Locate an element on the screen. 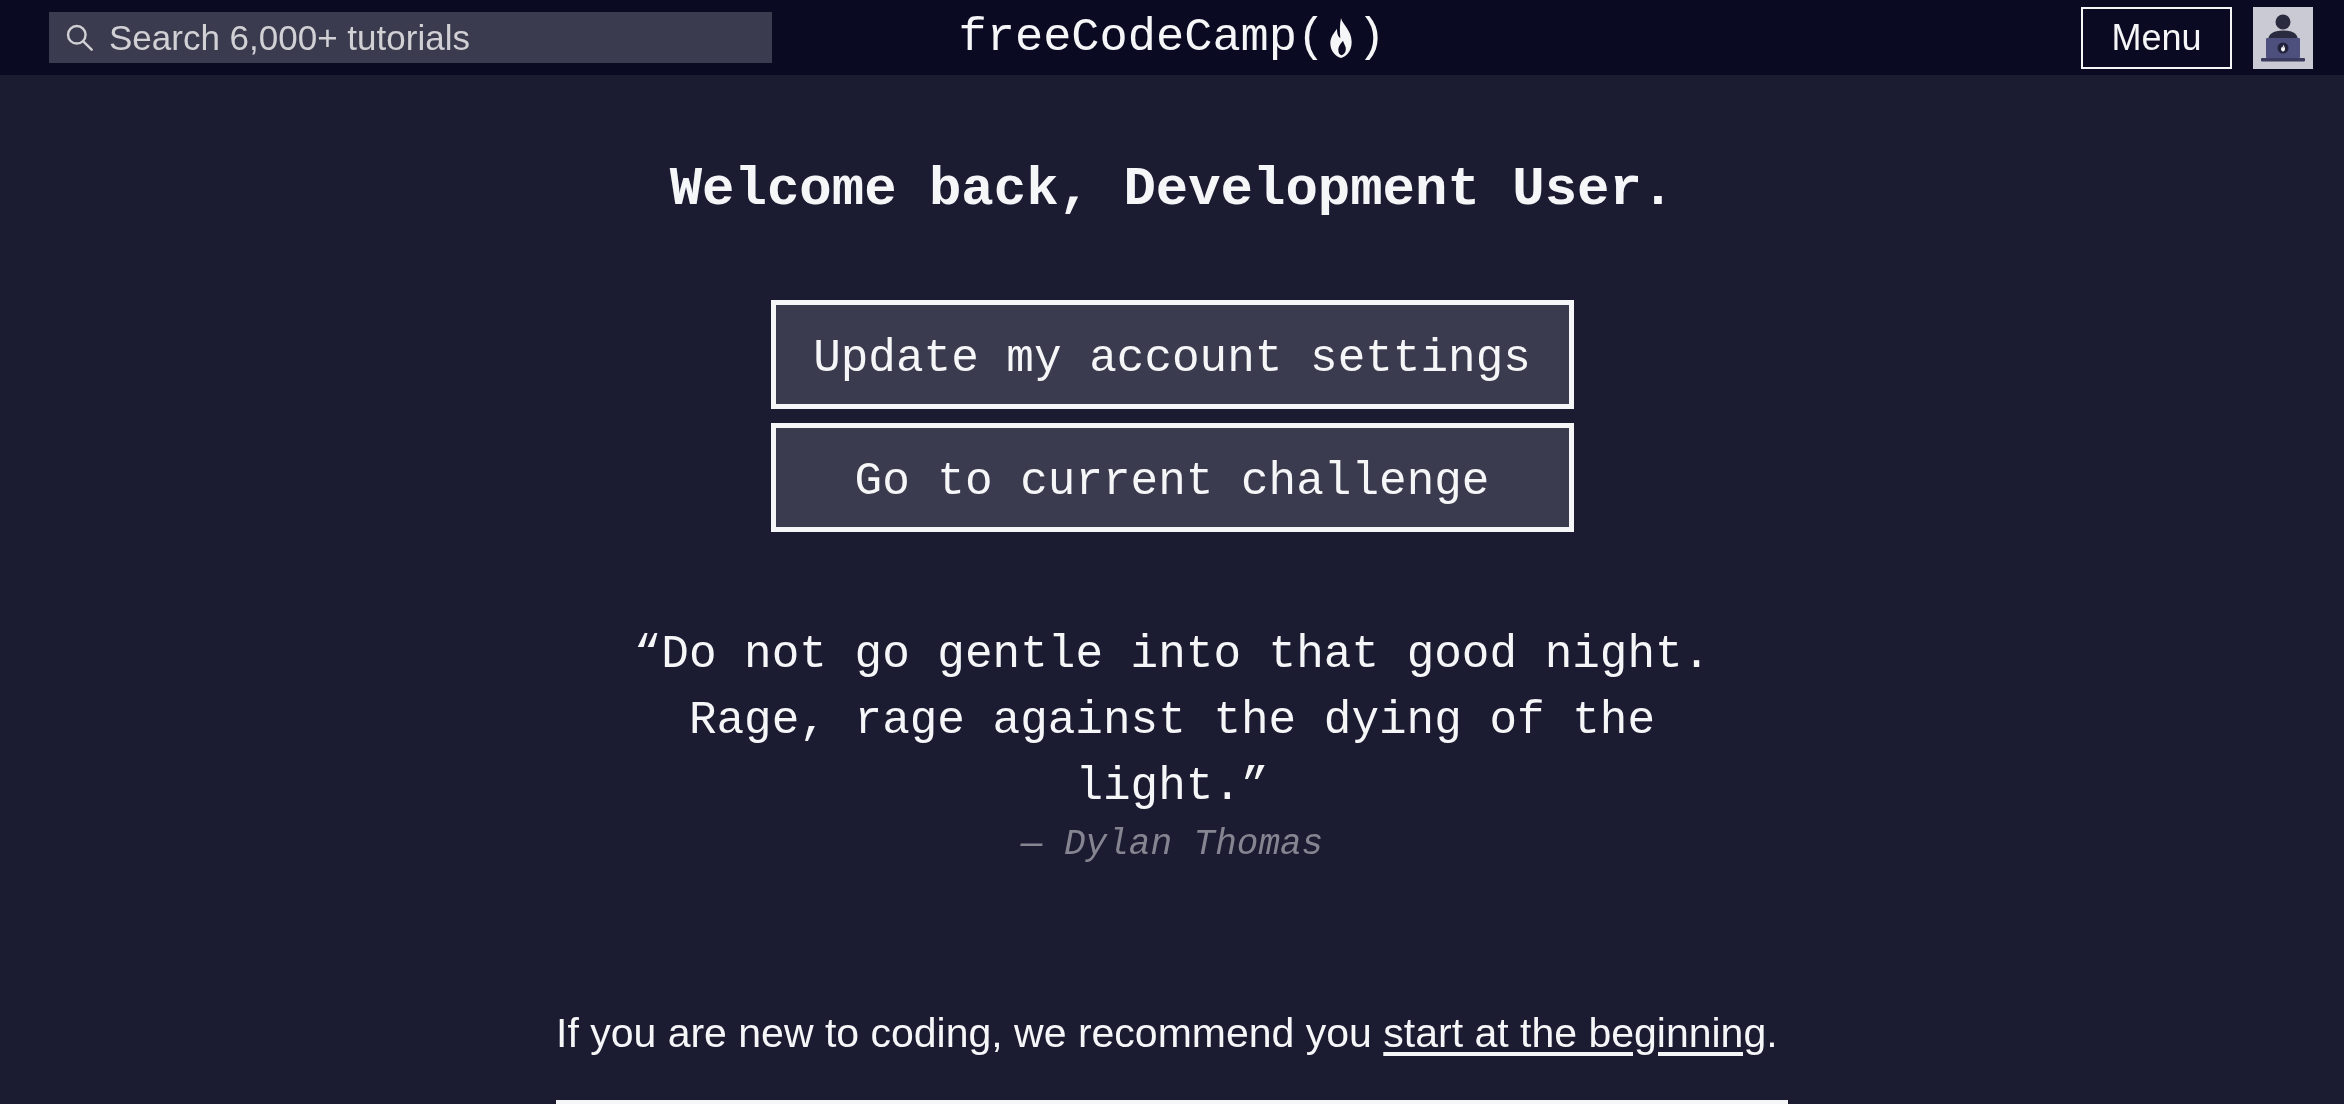 This screenshot has width=2344, height=1104. account-settings-button: Update my account settings is located at coordinates (1172, 354).